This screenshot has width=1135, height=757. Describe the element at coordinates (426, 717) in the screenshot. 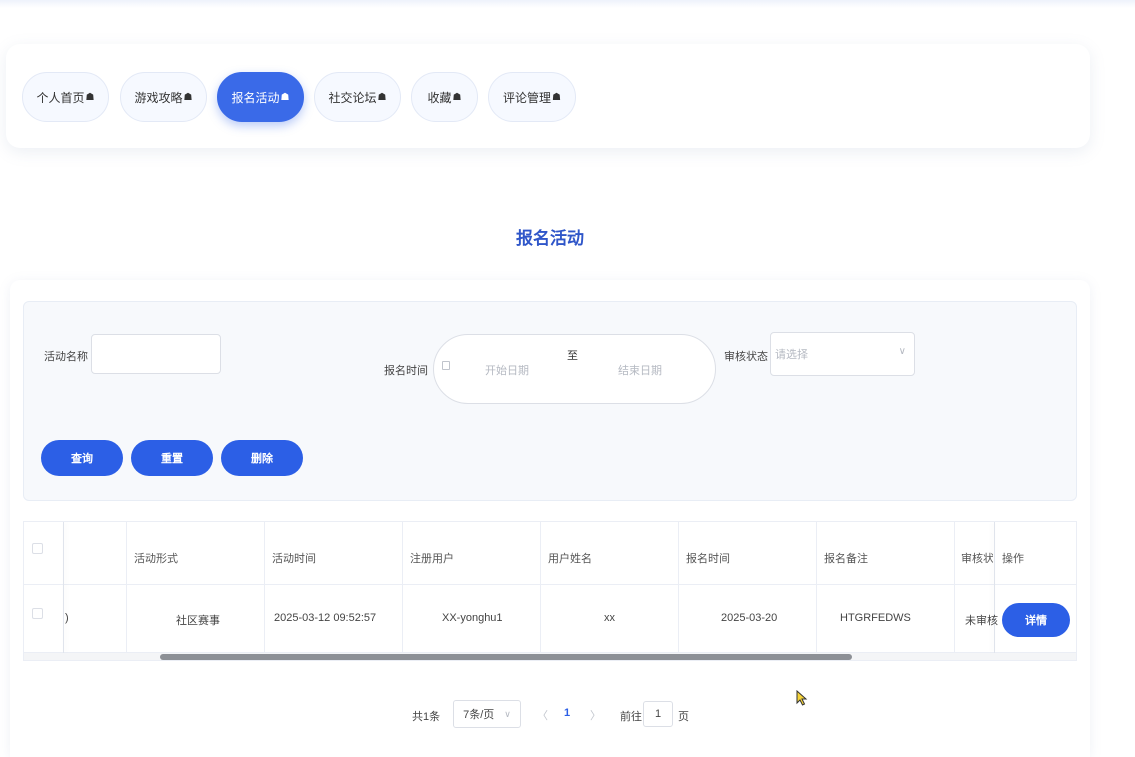

I see `pagination-total: 共1条` at that location.